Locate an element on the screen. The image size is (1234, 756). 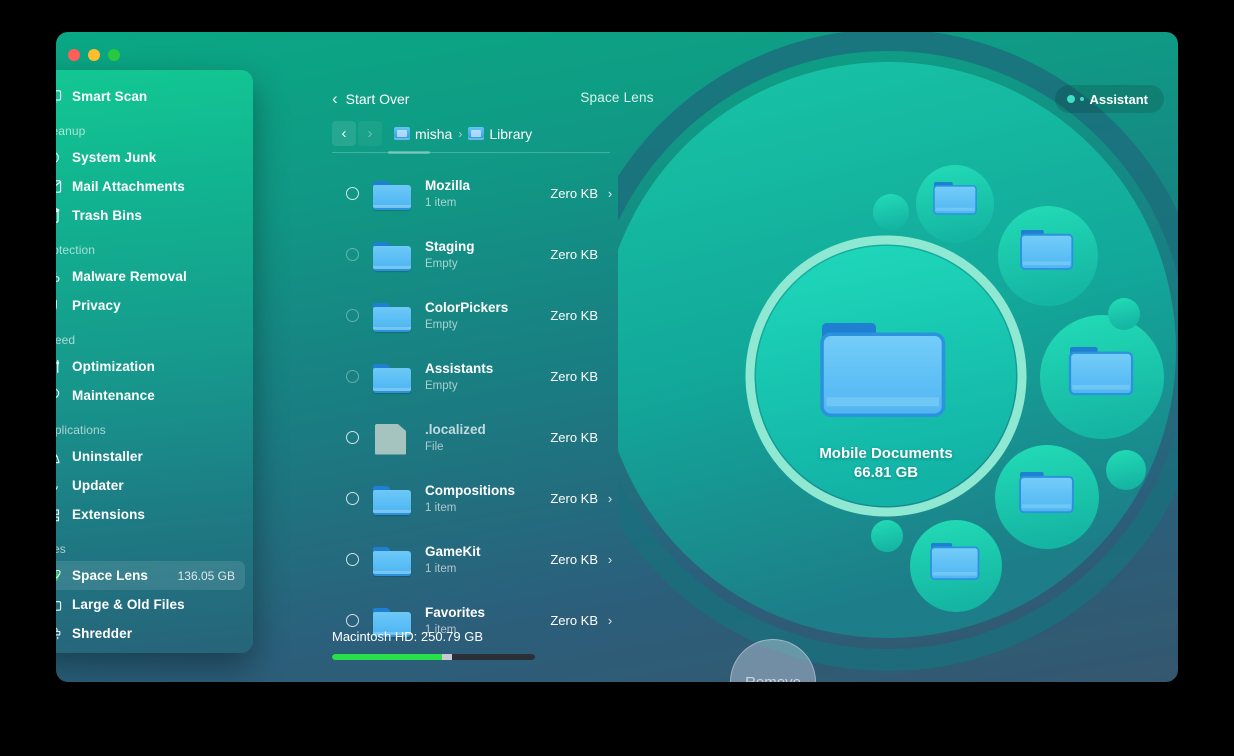
sidebar-item-updater: Updater is located at coordinates (150, 485).